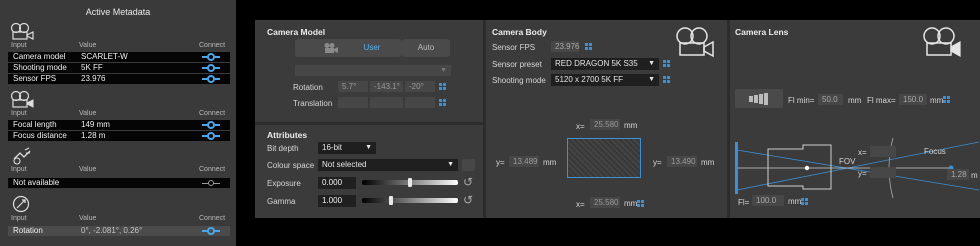 This screenshot has height=246, width=980. I want to click on rotation-x-field: 5.7°, so click(353, 86).